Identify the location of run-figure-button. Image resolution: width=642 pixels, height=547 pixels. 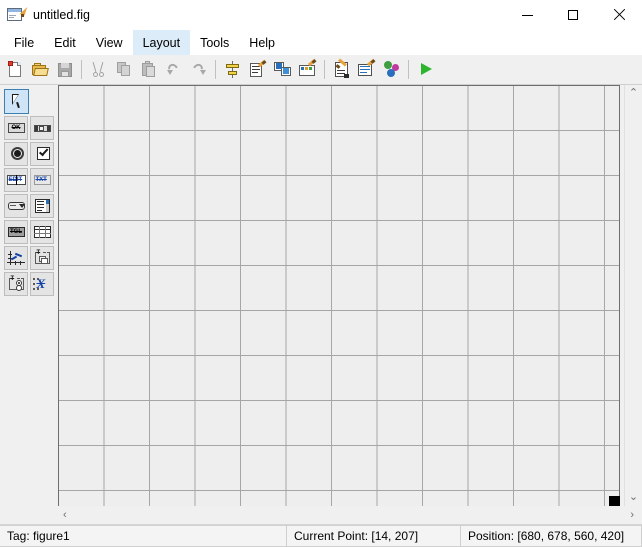
(425, 69).